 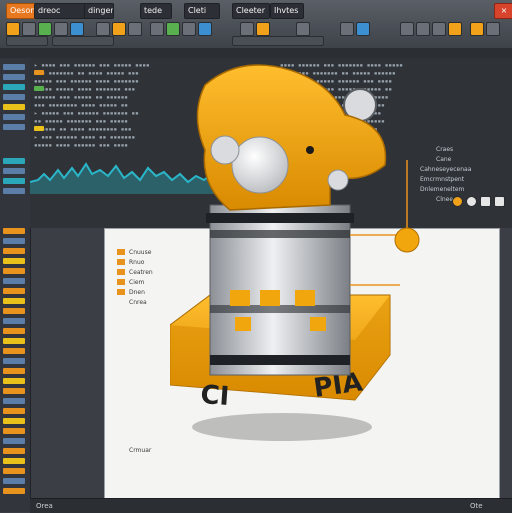 I want to click on star-icon, so click(x=455, y=29).